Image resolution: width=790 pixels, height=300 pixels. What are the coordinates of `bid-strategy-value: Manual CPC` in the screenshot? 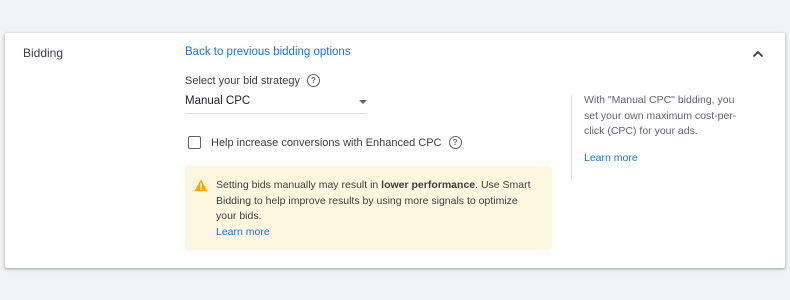 It's located at (218, 101).